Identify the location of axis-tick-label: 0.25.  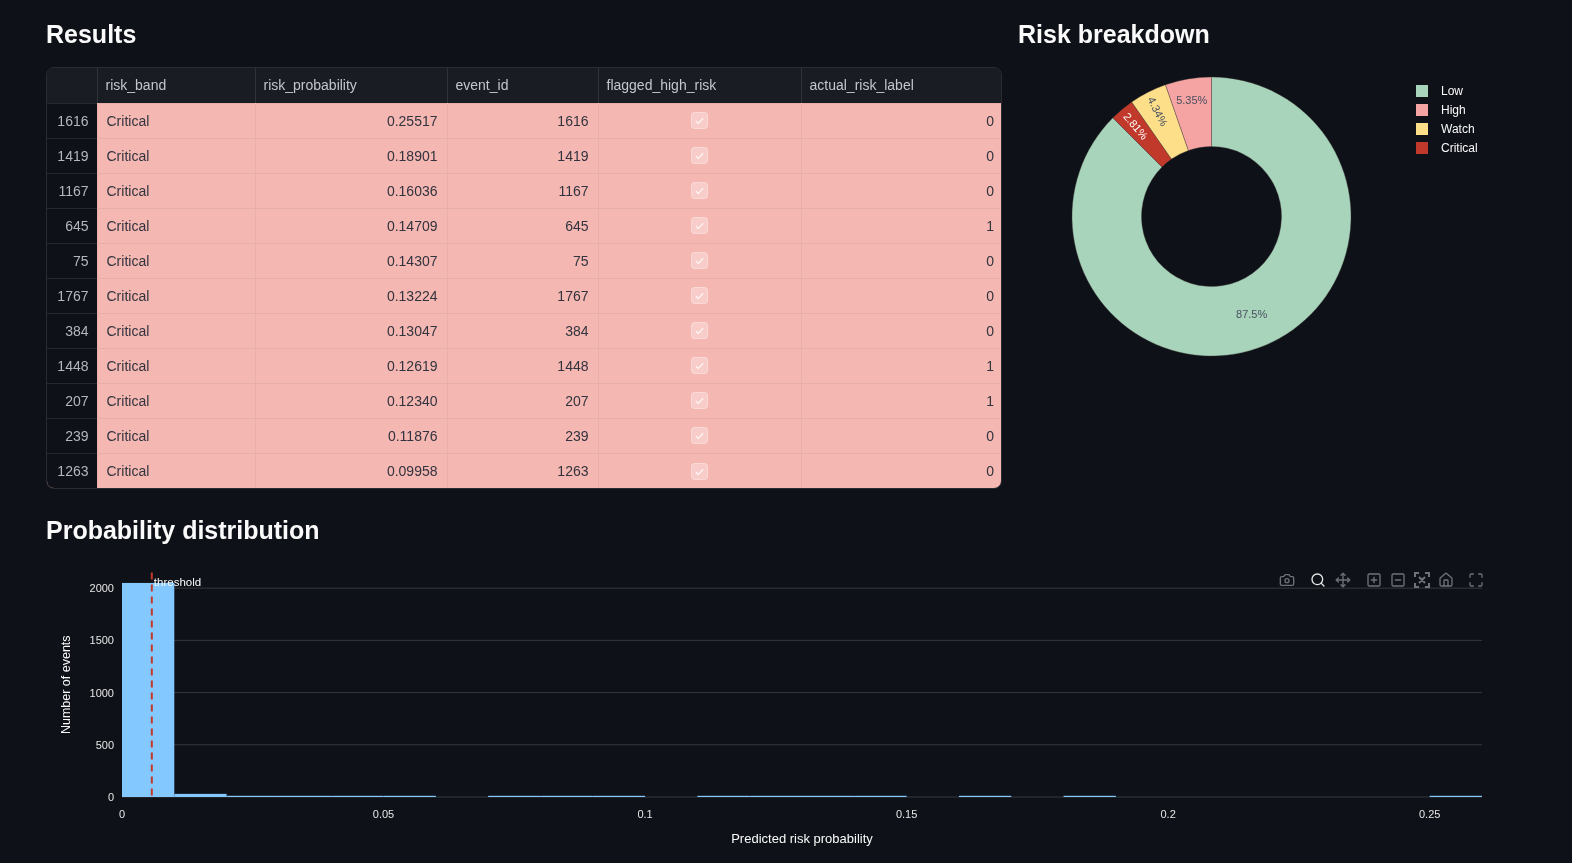
(1430, 814).